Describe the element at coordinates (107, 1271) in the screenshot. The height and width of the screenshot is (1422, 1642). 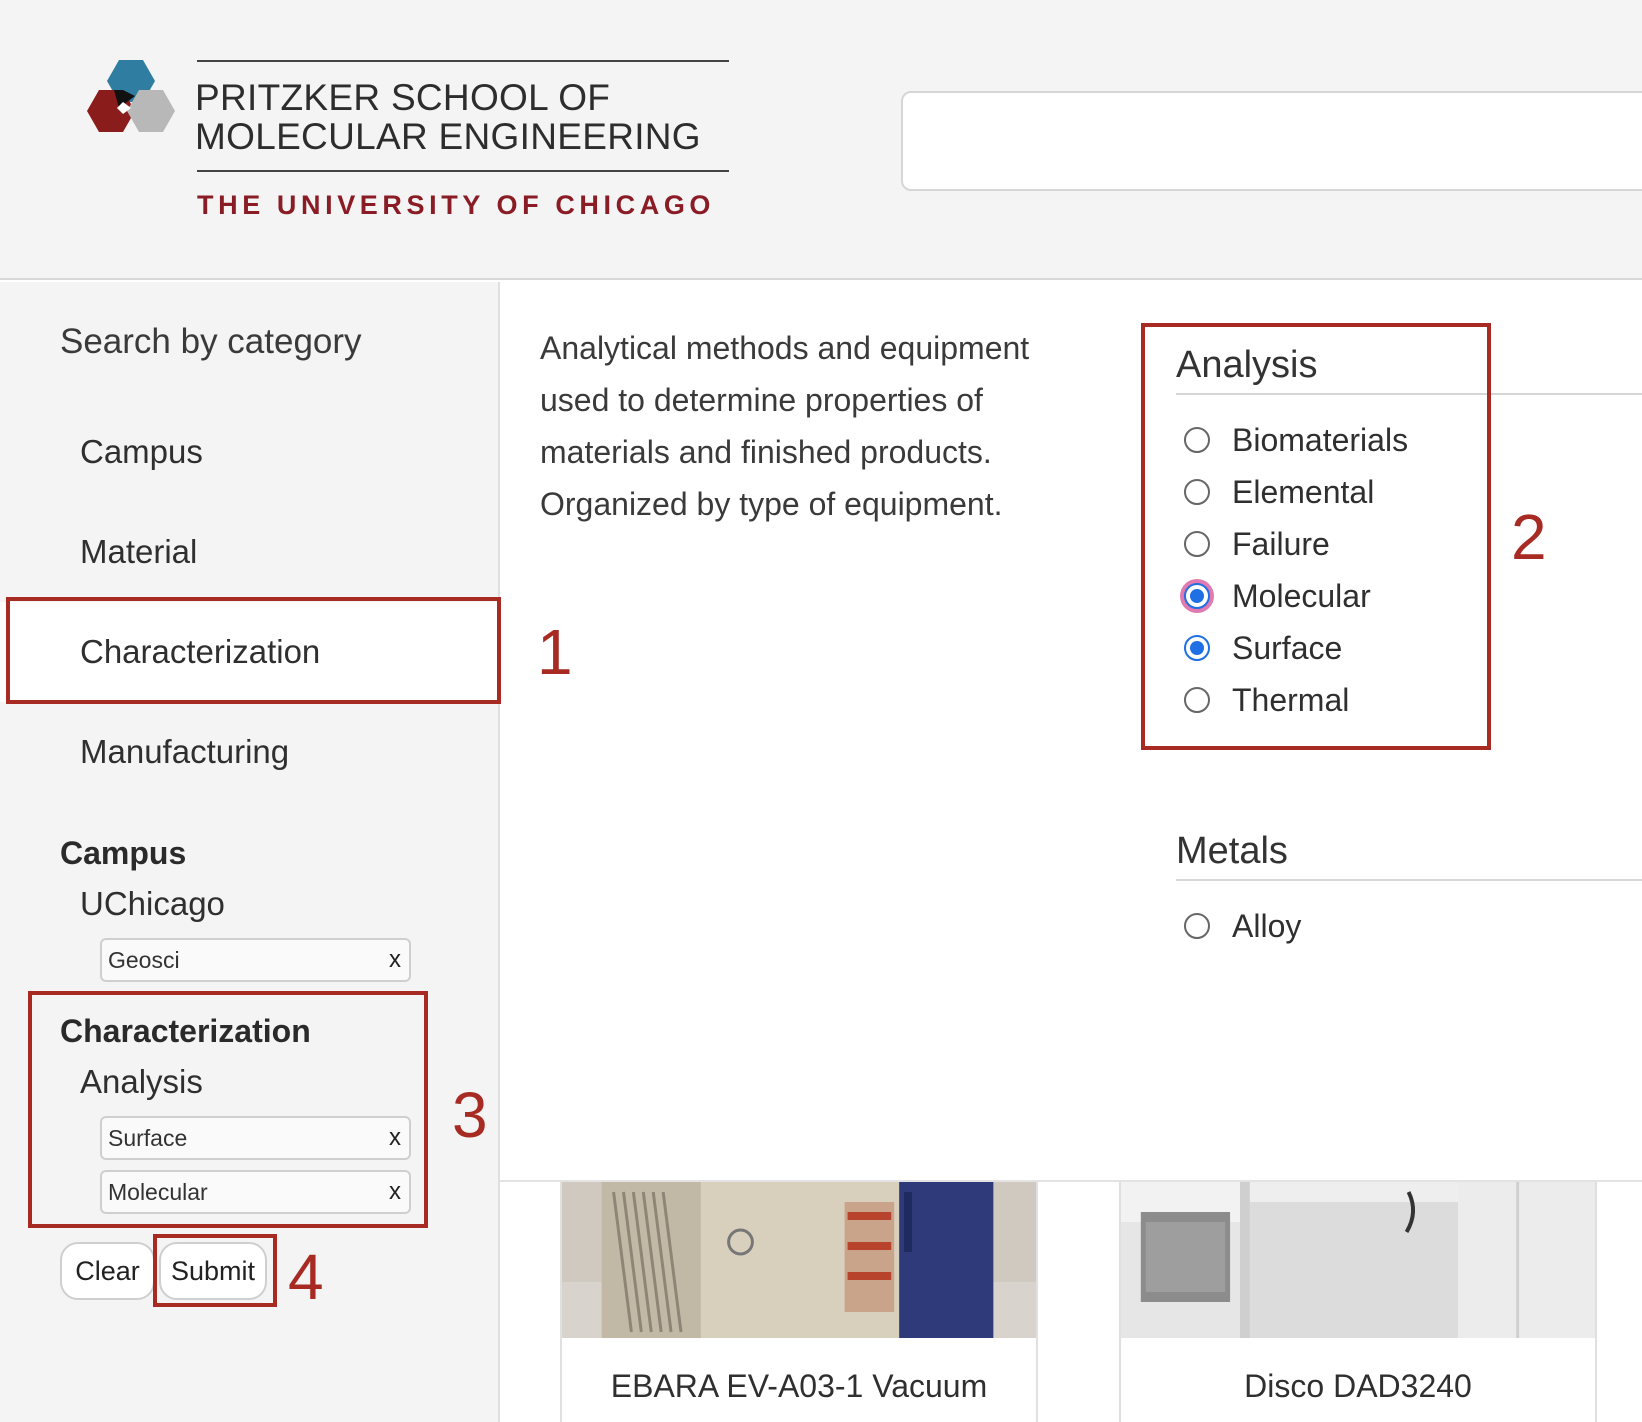
I see `clear-button: Clear` at that location.